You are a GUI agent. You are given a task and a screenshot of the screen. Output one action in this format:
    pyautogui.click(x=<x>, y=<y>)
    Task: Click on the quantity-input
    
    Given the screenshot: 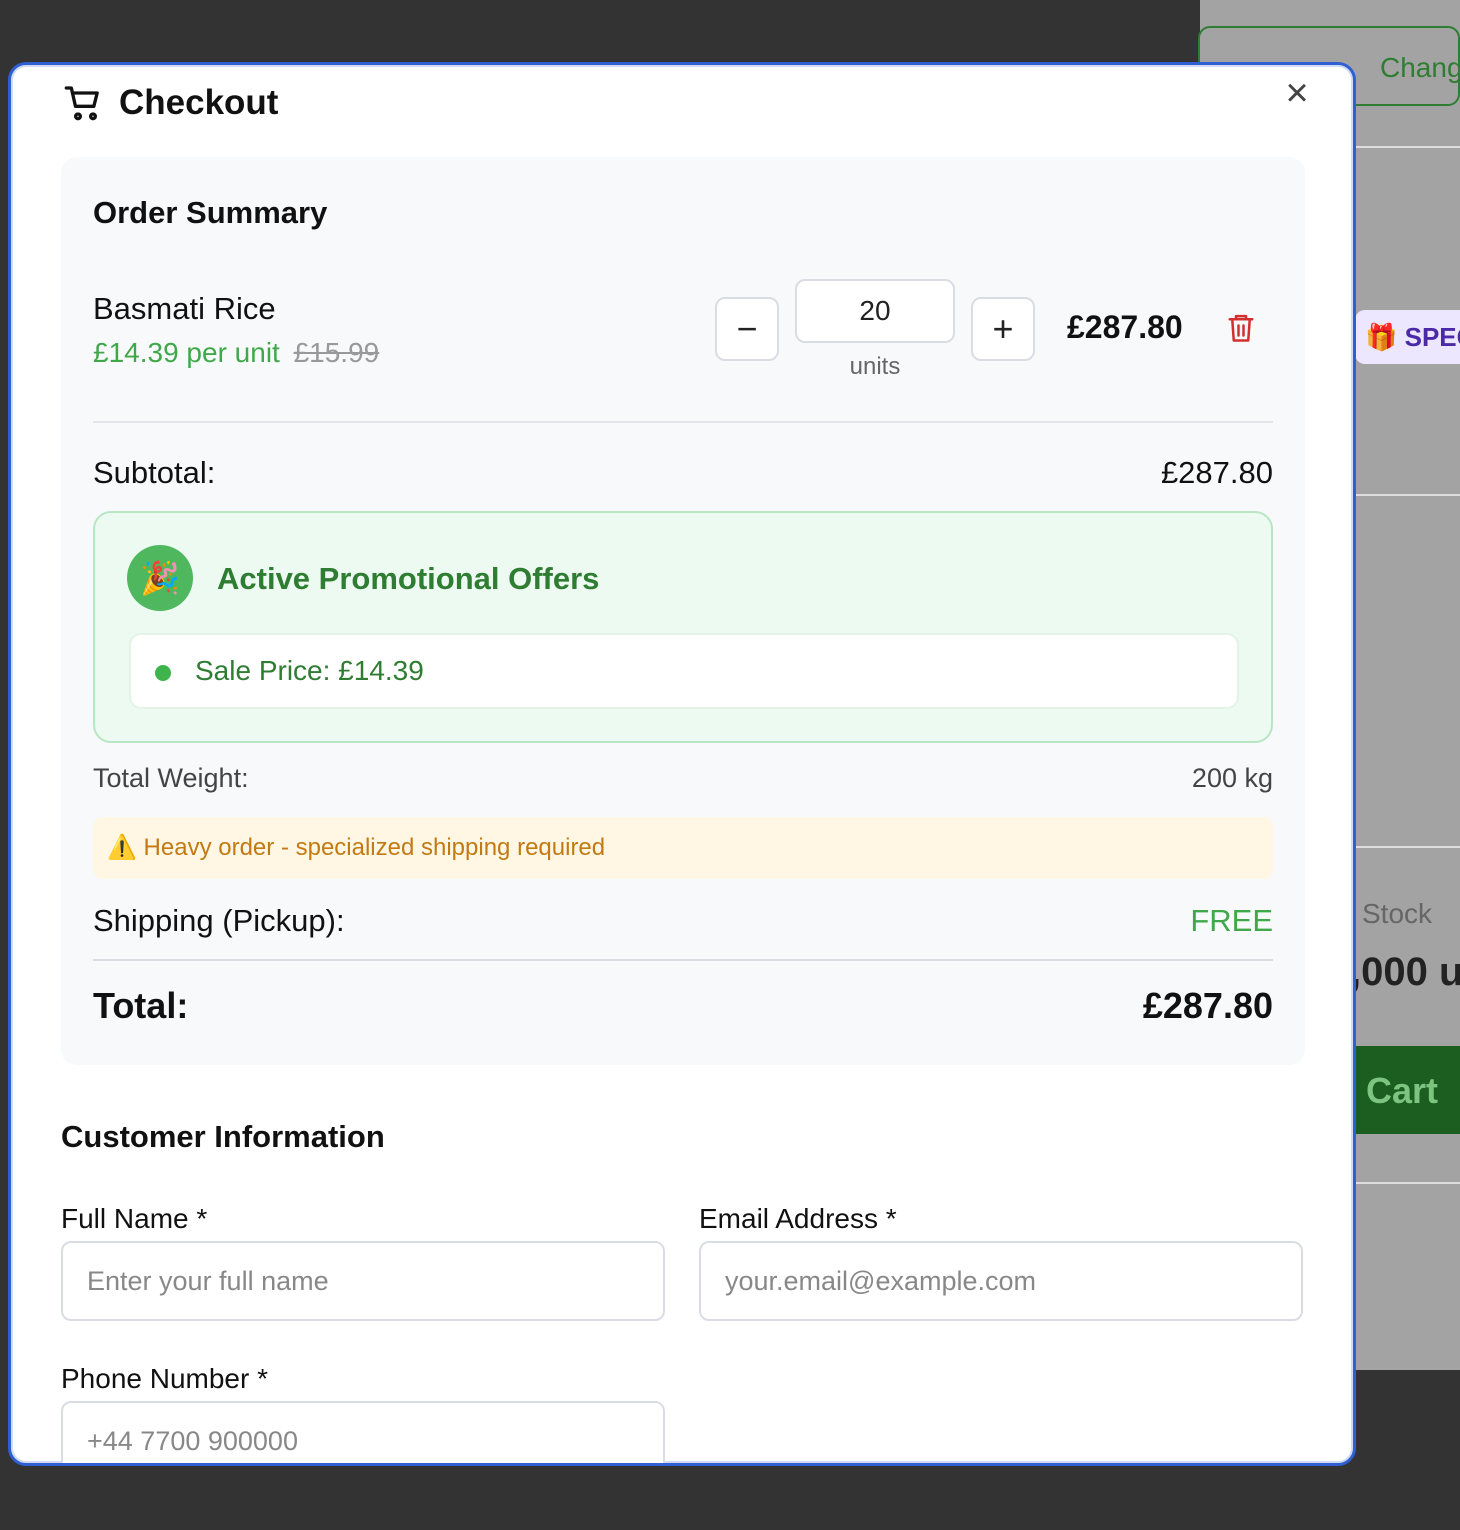 What is the action you would take?
    pyautogui.click(x=875, y=311)
    